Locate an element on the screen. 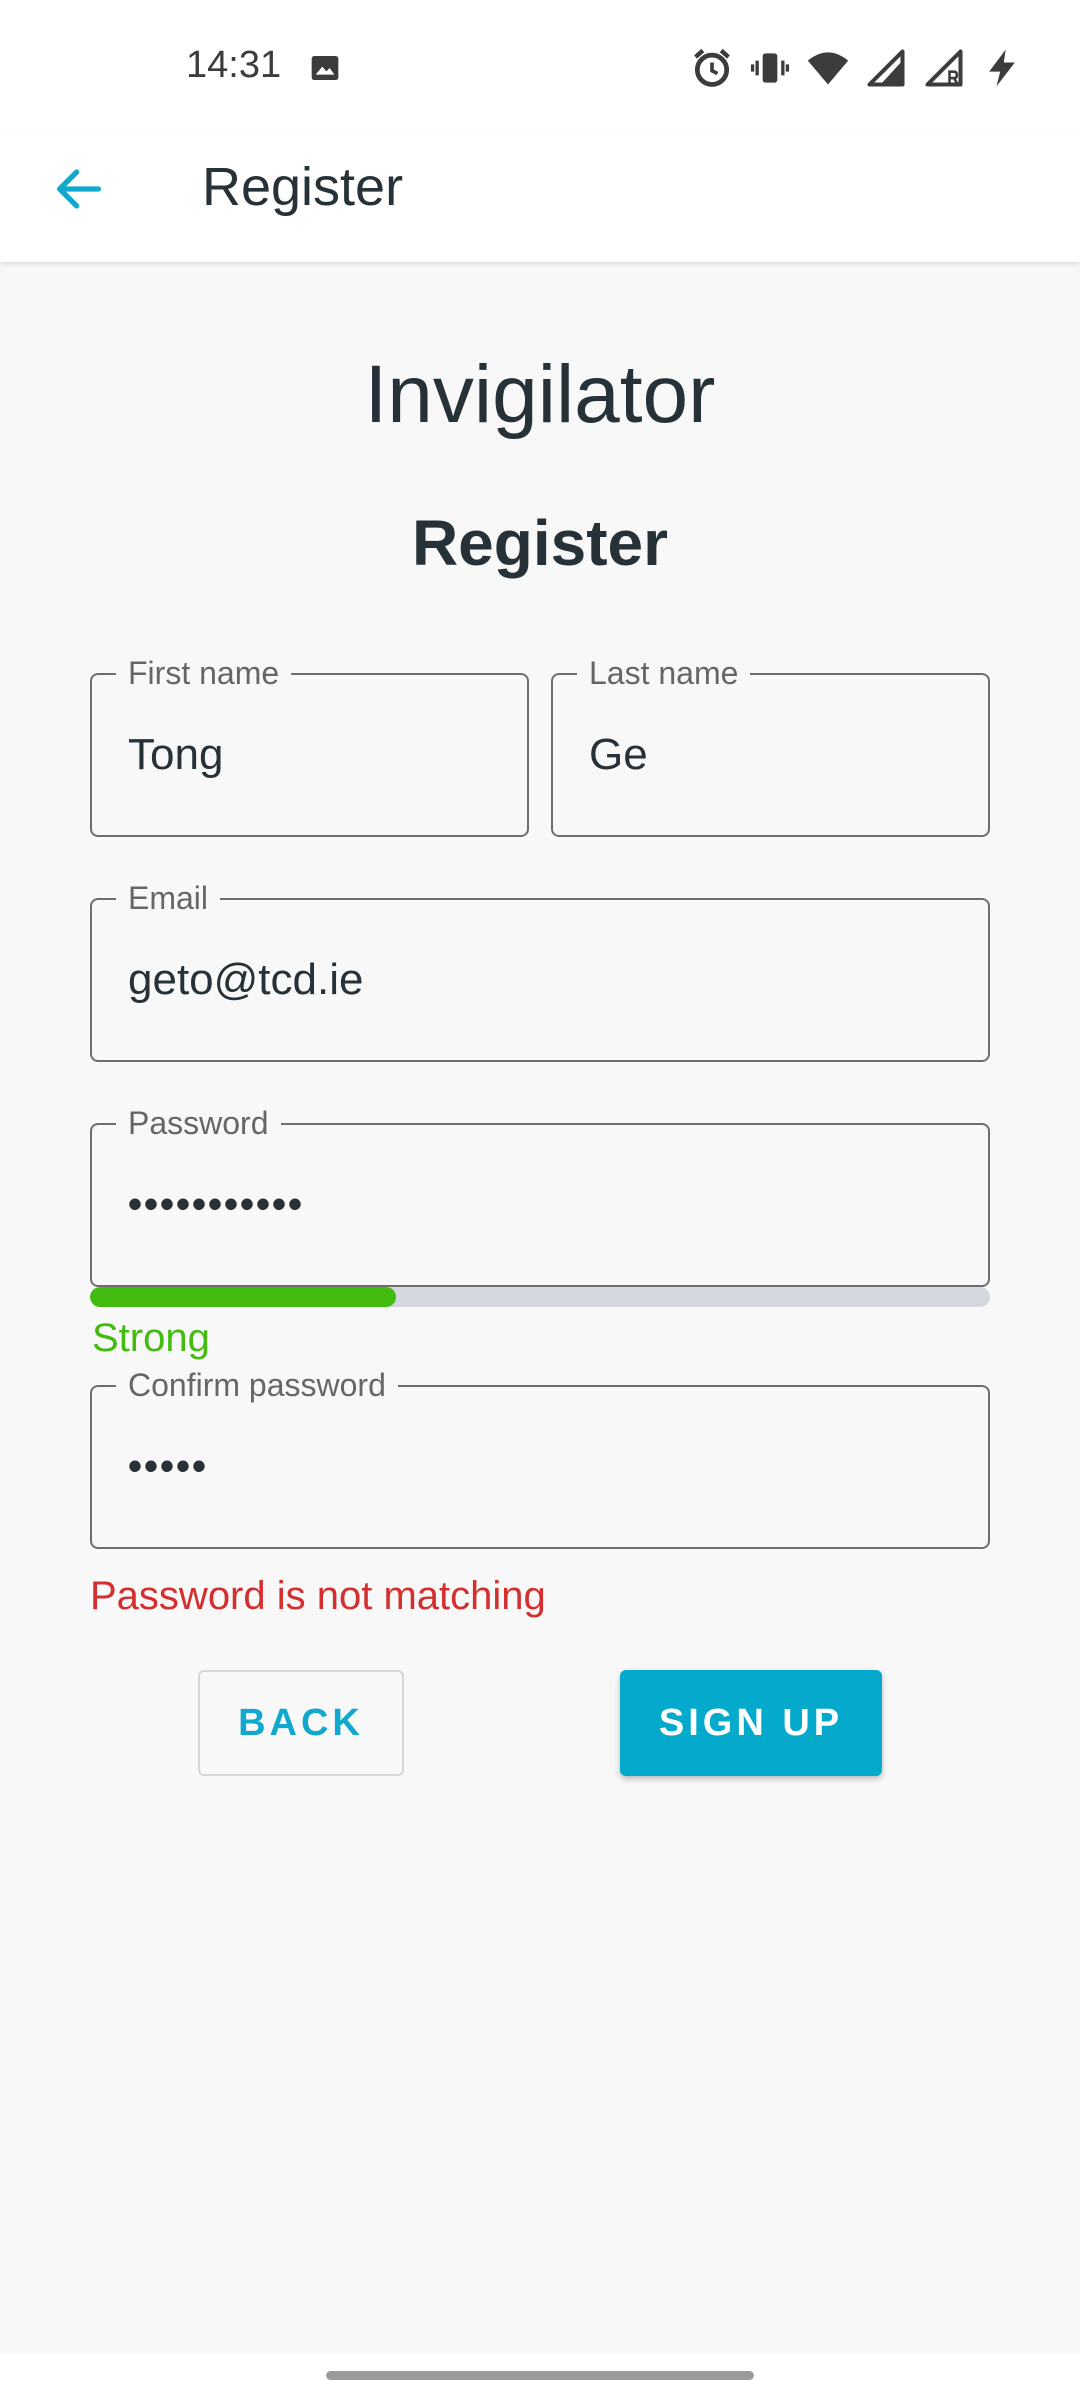 The height and width of the screenshot is (2400, 1080). form-title: Register is located at coordinates (540, 543).